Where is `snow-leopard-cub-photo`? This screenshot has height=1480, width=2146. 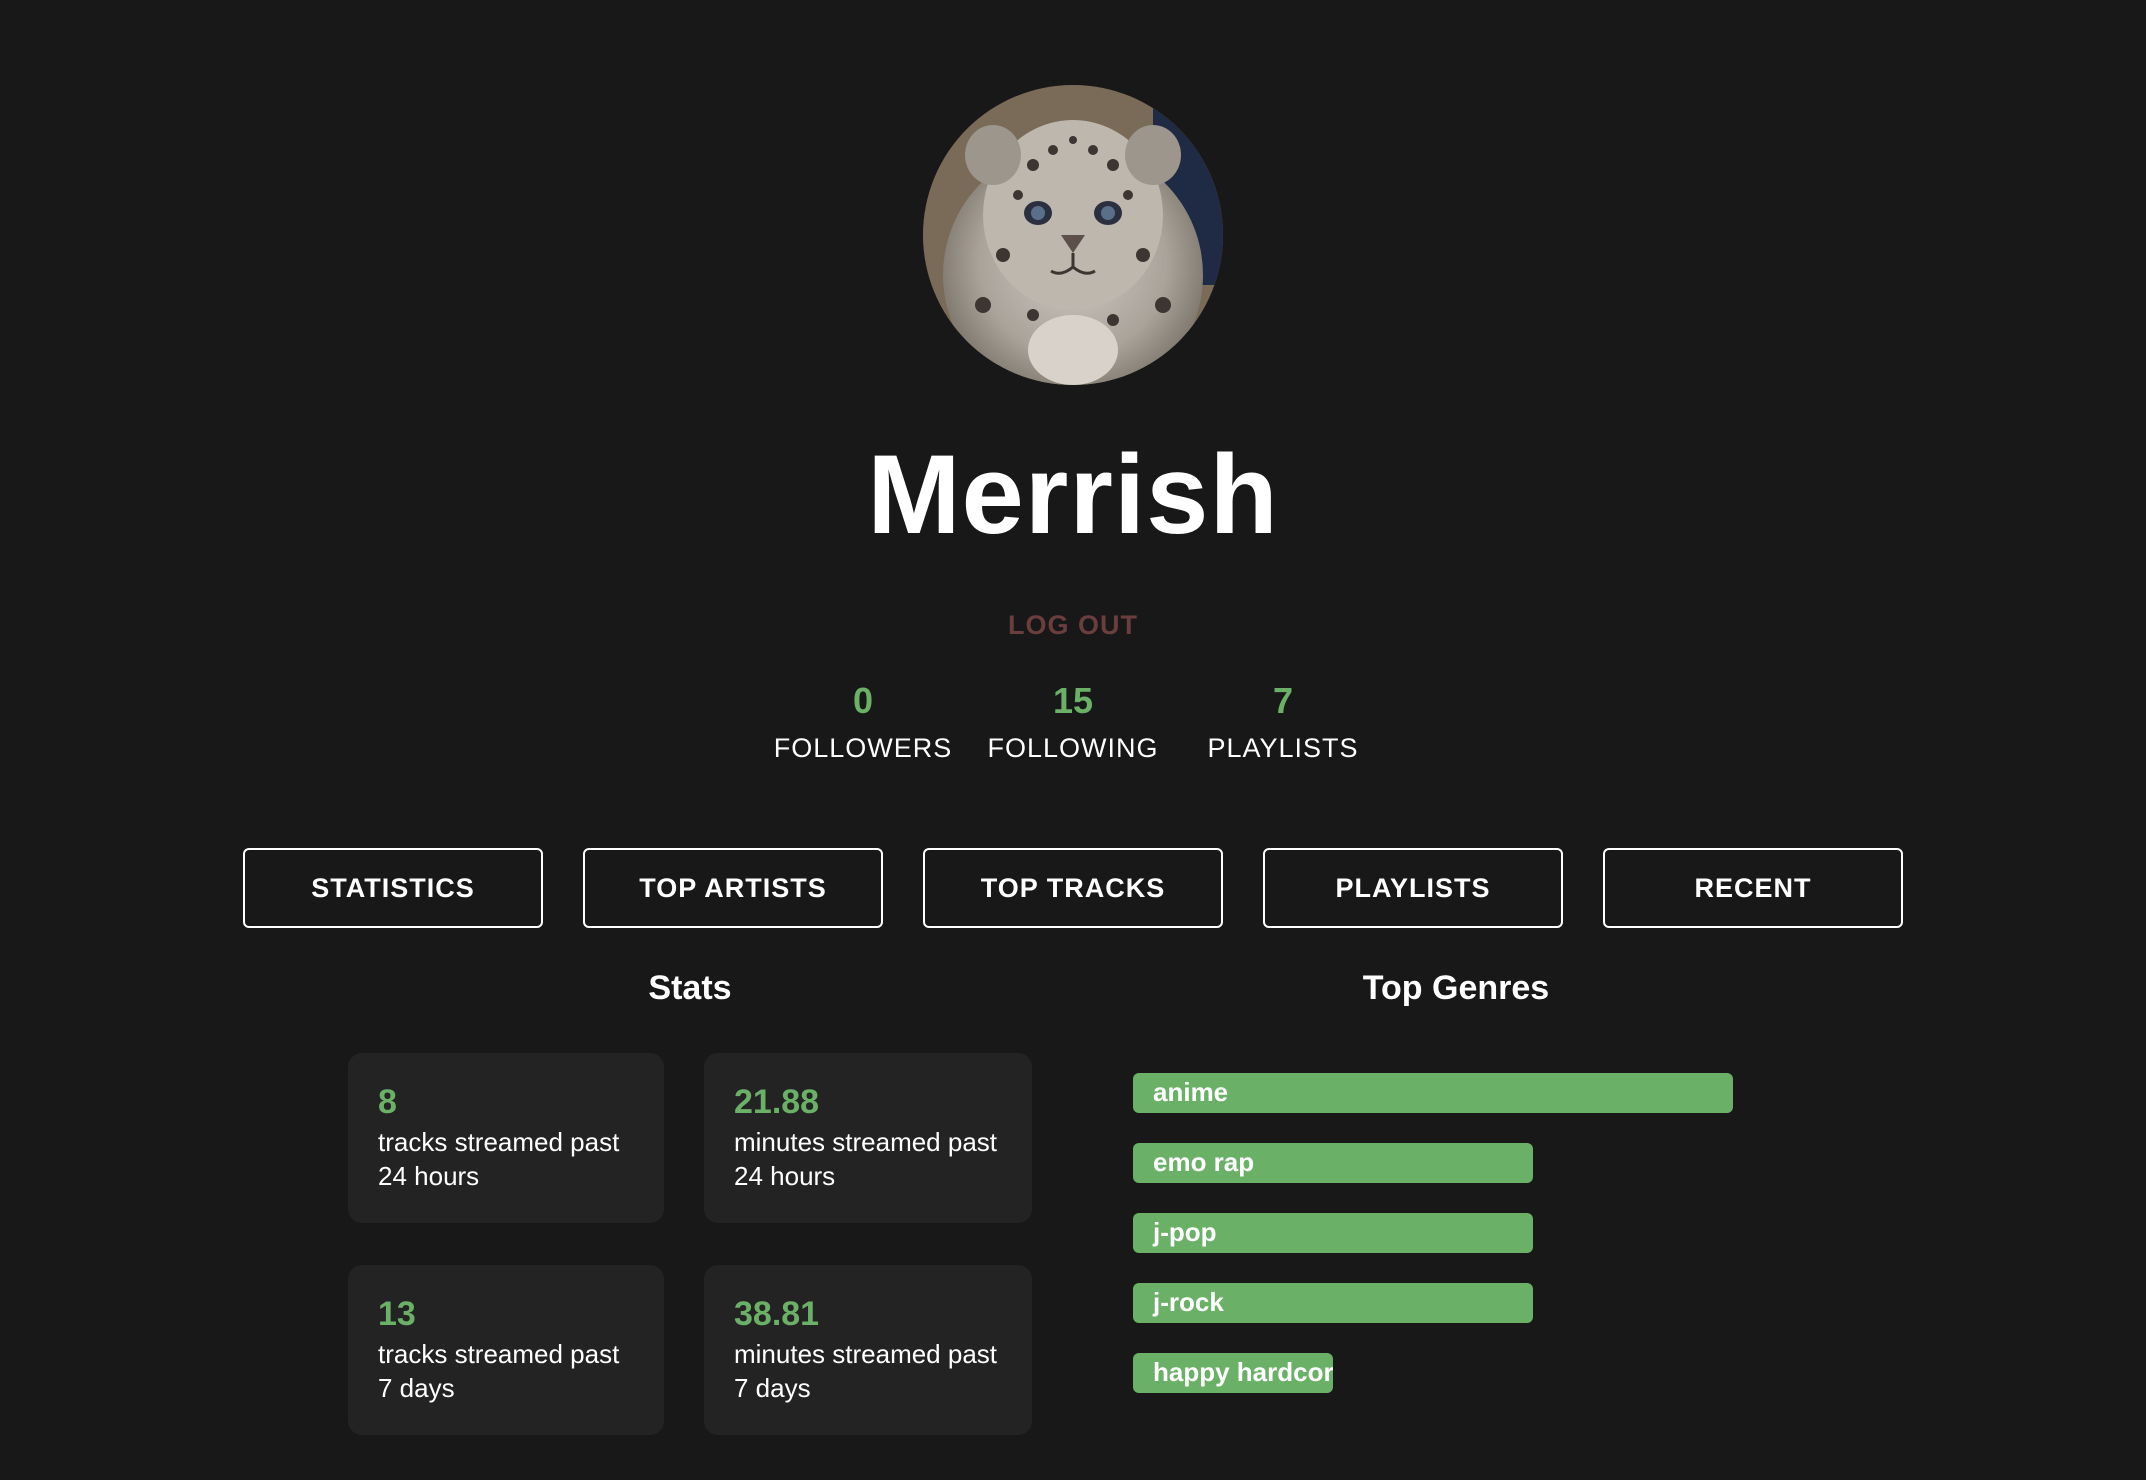
snow-leopard-cub-photo is located at coordinates (1073, 235).